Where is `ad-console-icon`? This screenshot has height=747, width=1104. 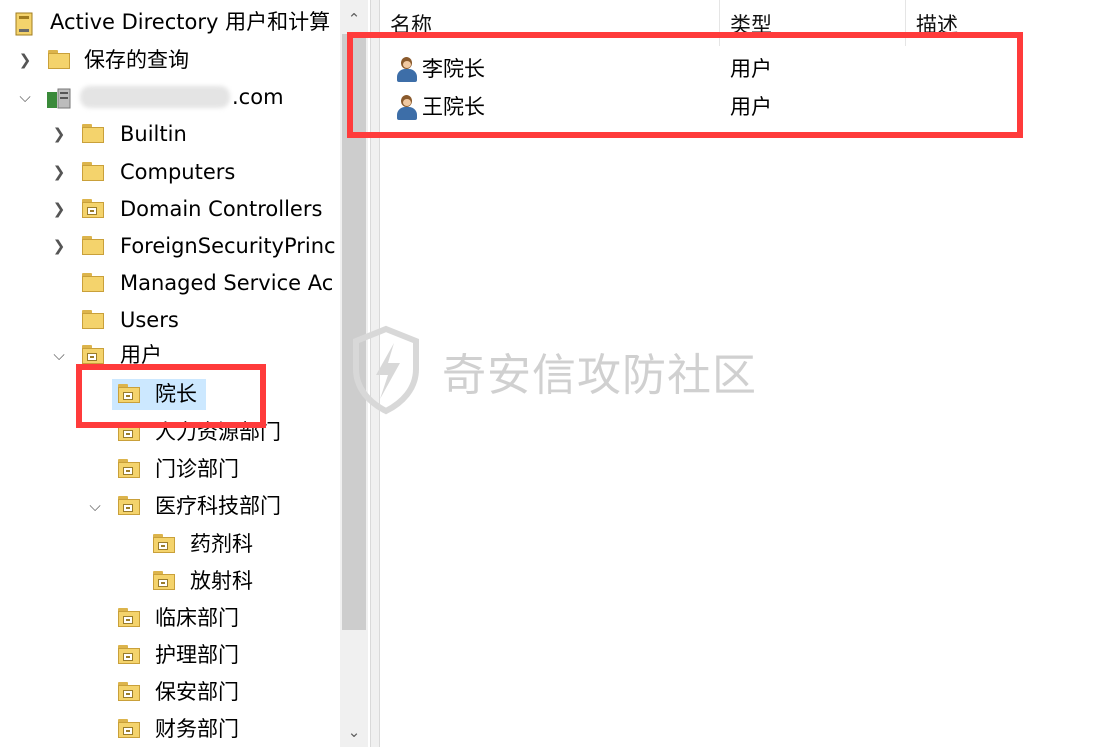 ad-console-icon is located at coordinates (24, 24).